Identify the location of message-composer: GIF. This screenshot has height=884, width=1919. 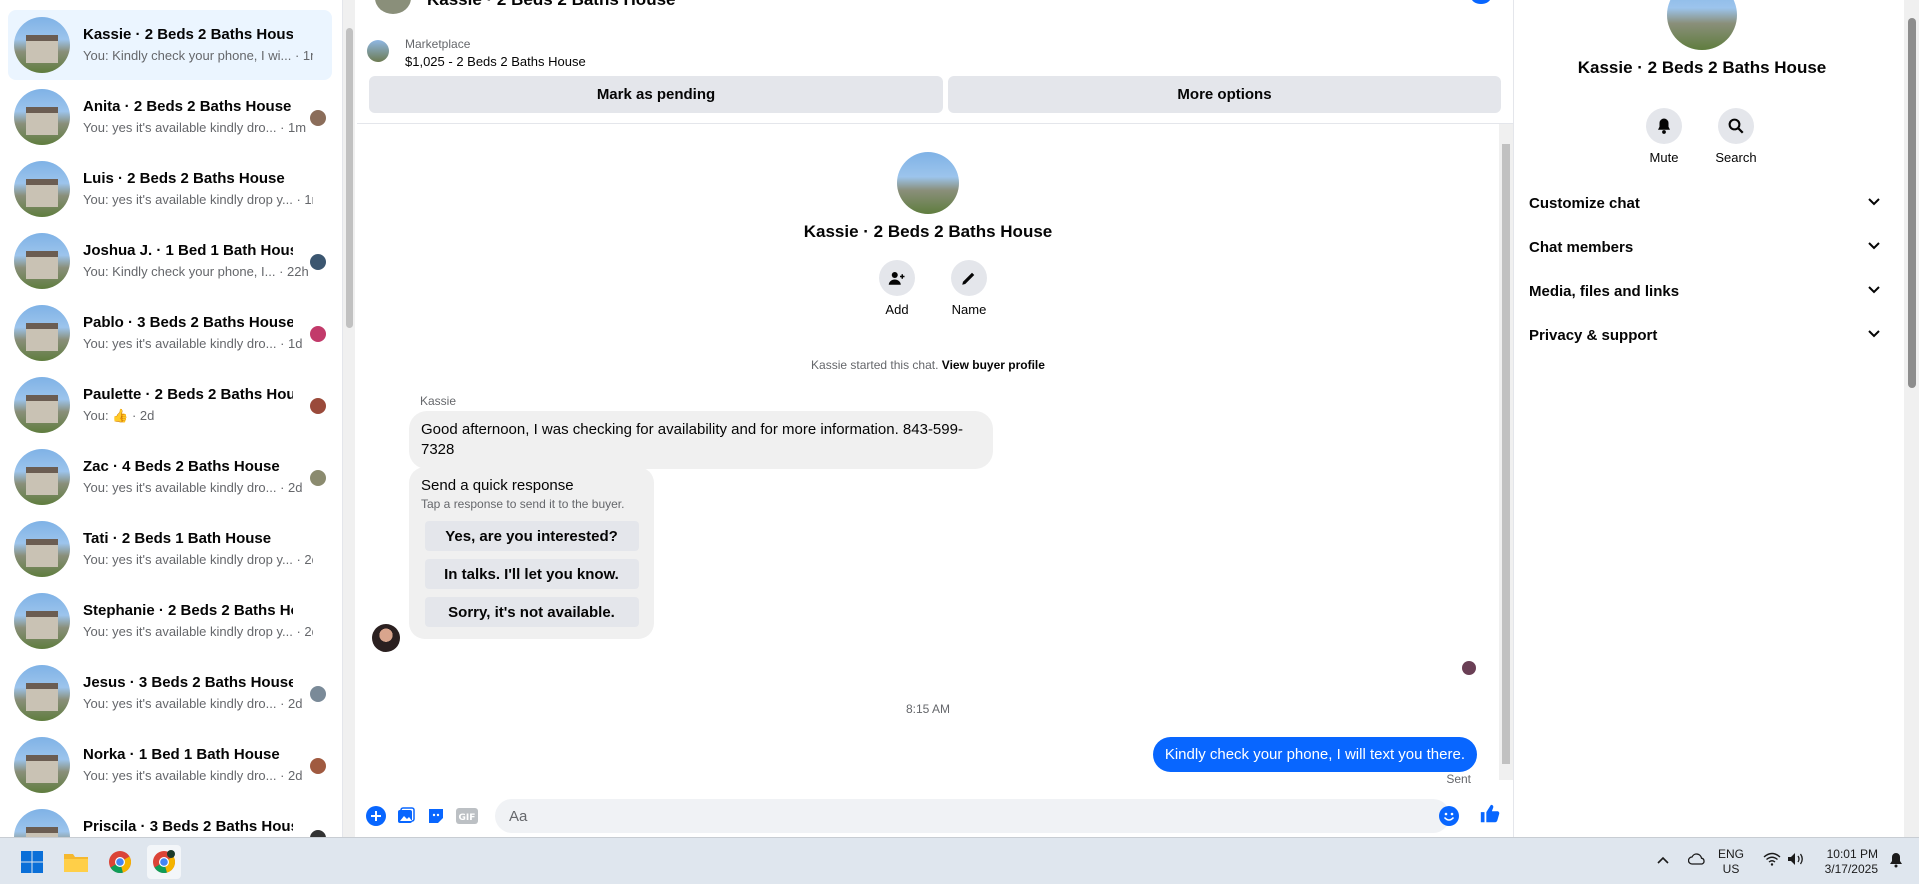
(935, 816).